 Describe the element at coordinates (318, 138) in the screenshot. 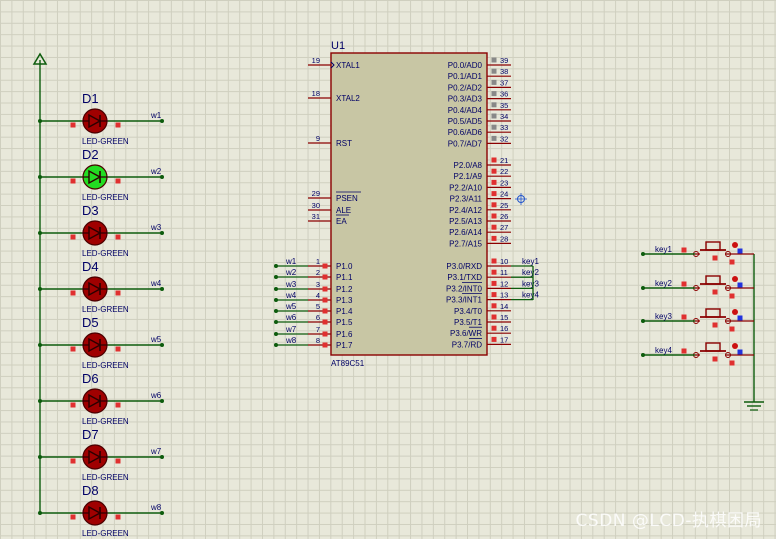

I see `chip-pin-number: 9` at that location.